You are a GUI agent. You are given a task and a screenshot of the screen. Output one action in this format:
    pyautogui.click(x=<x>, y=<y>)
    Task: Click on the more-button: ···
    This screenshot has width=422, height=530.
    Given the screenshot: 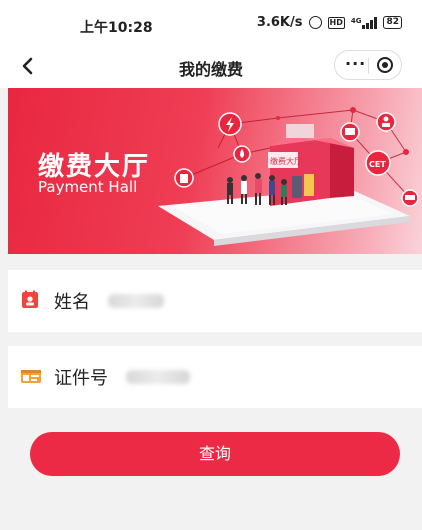 What is the action you would take?
    pyautogui.click(x=355, y=63)
    